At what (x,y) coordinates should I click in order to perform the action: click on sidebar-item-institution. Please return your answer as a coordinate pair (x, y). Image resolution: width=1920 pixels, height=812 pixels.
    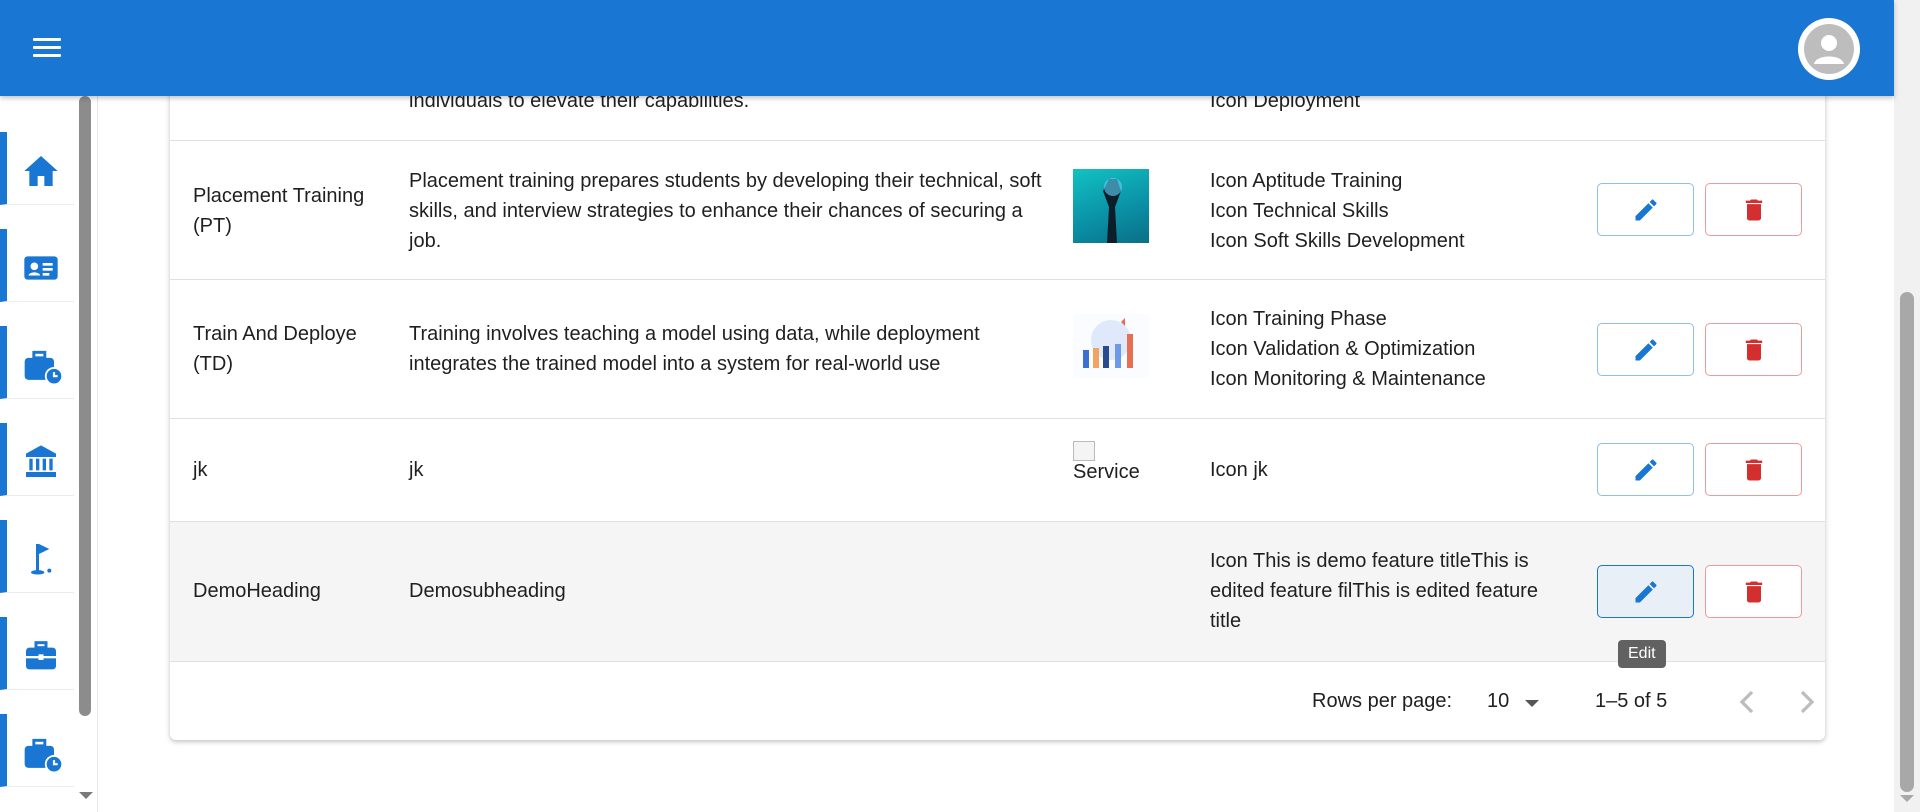
    Looking at the image, I should click on (37, 459).